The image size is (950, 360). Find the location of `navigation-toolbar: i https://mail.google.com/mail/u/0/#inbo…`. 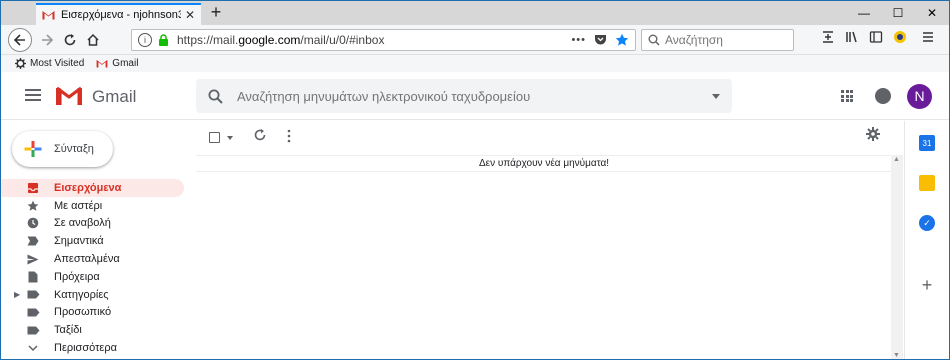

navigation-toolbar: i https://mail.google.com/mail/u/0/#inbo… is located at coordinates (475, 40).